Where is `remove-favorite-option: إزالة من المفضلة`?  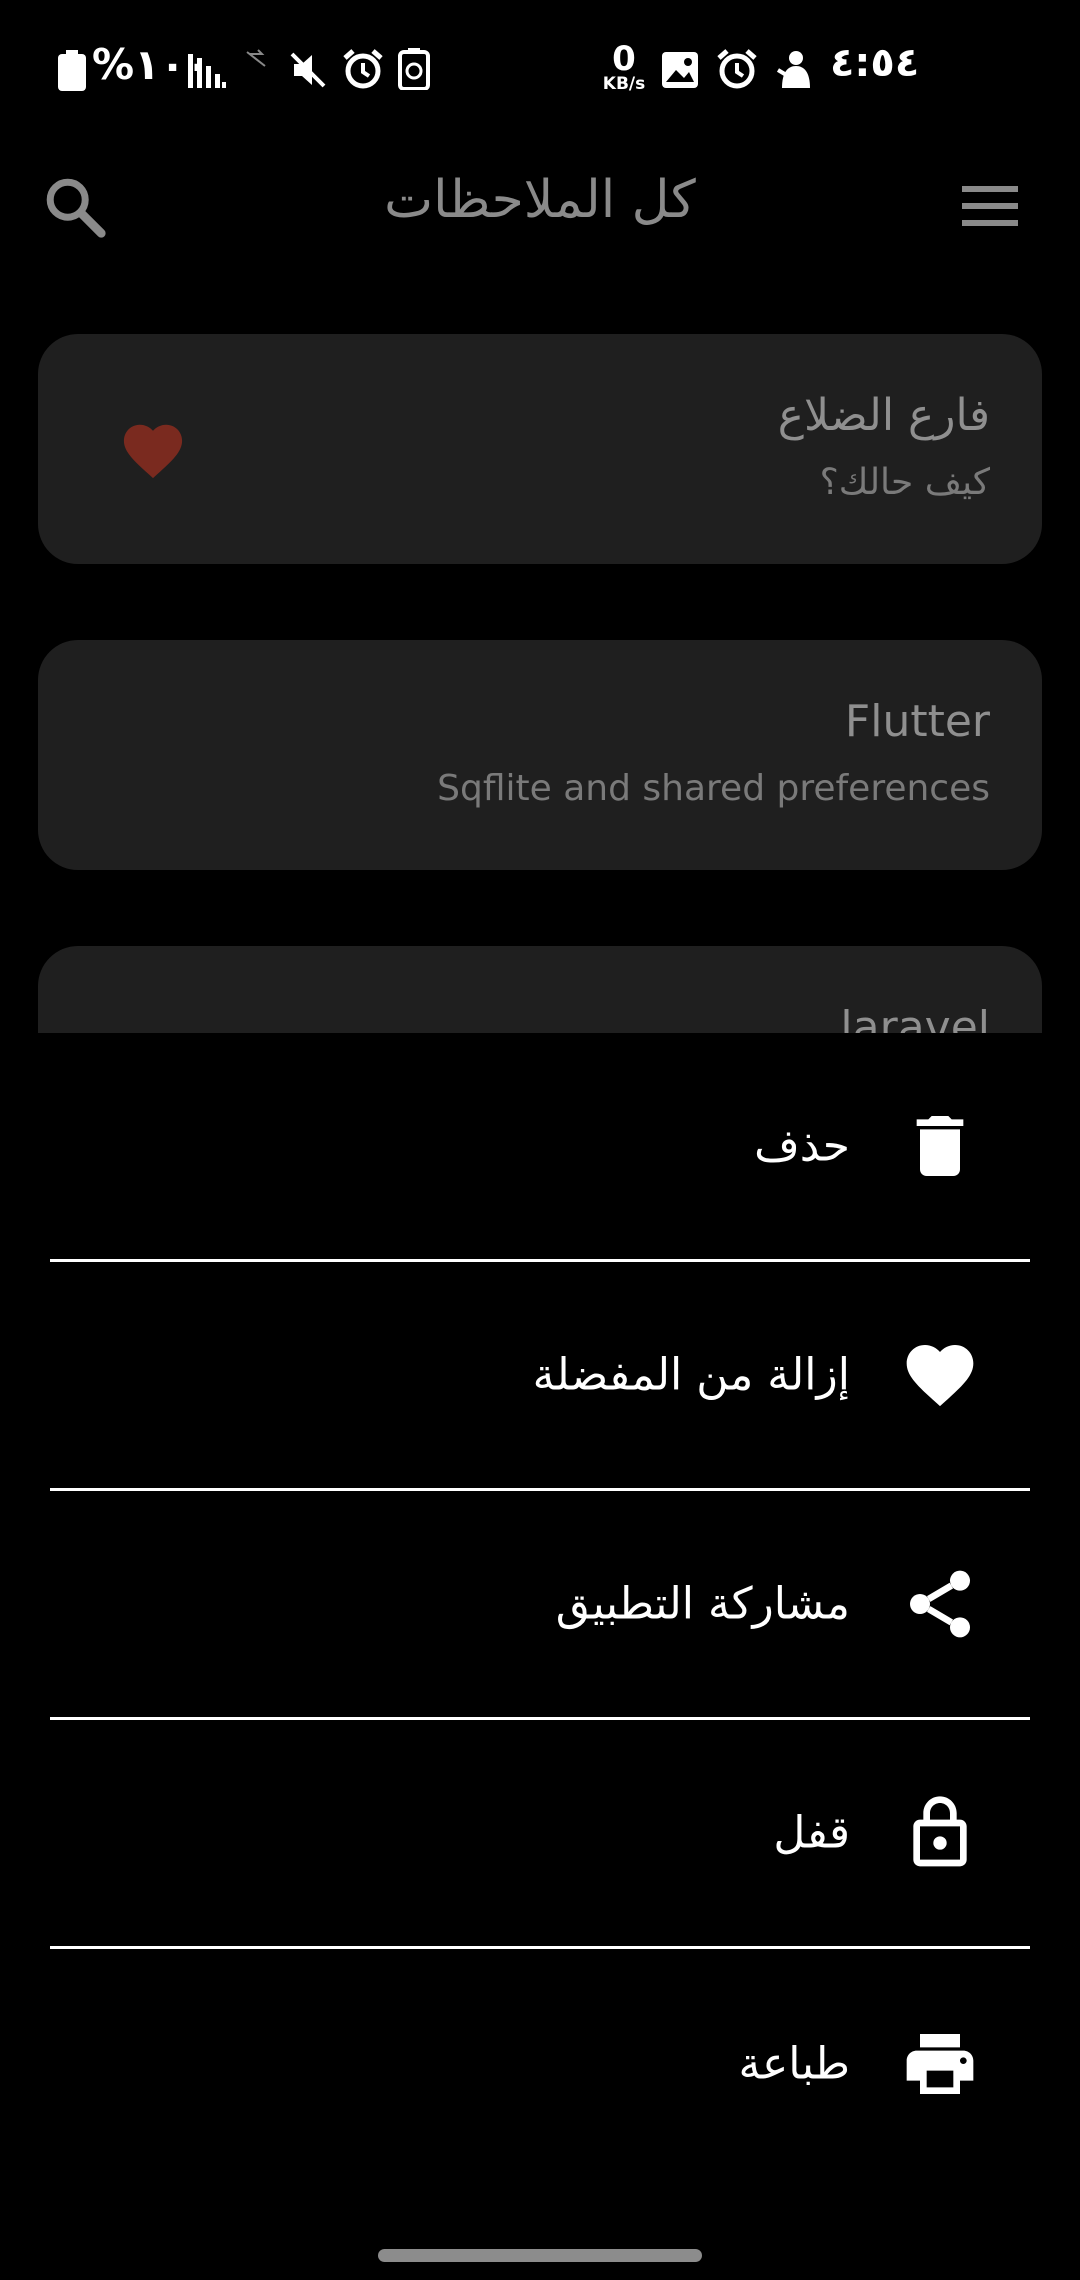 remove-favorite-option: إزالة من المفضلة is located at coordinates (540, 1376).